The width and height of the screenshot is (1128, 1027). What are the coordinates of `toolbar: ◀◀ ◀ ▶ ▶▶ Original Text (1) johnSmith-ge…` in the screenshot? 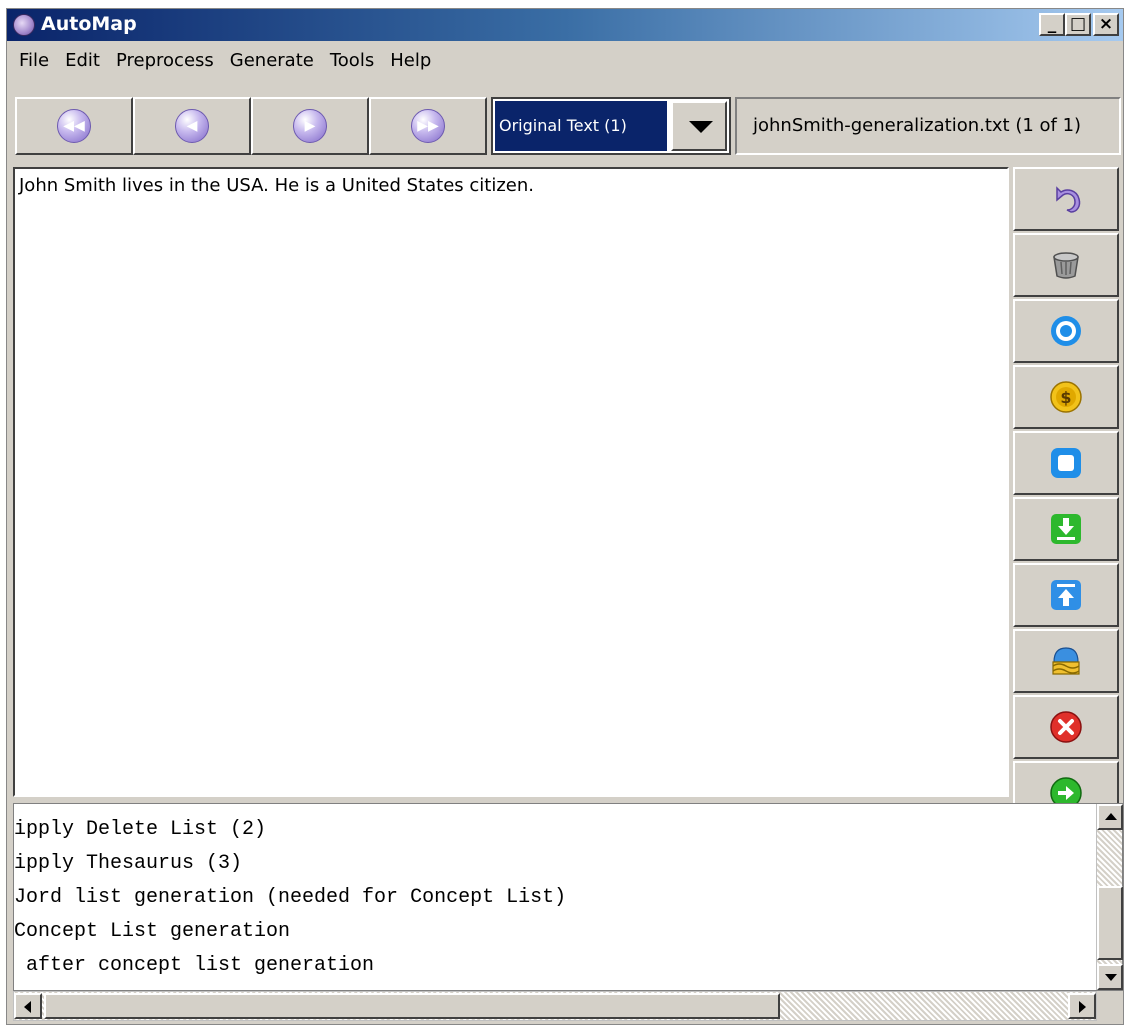 It's located at (565, 125).